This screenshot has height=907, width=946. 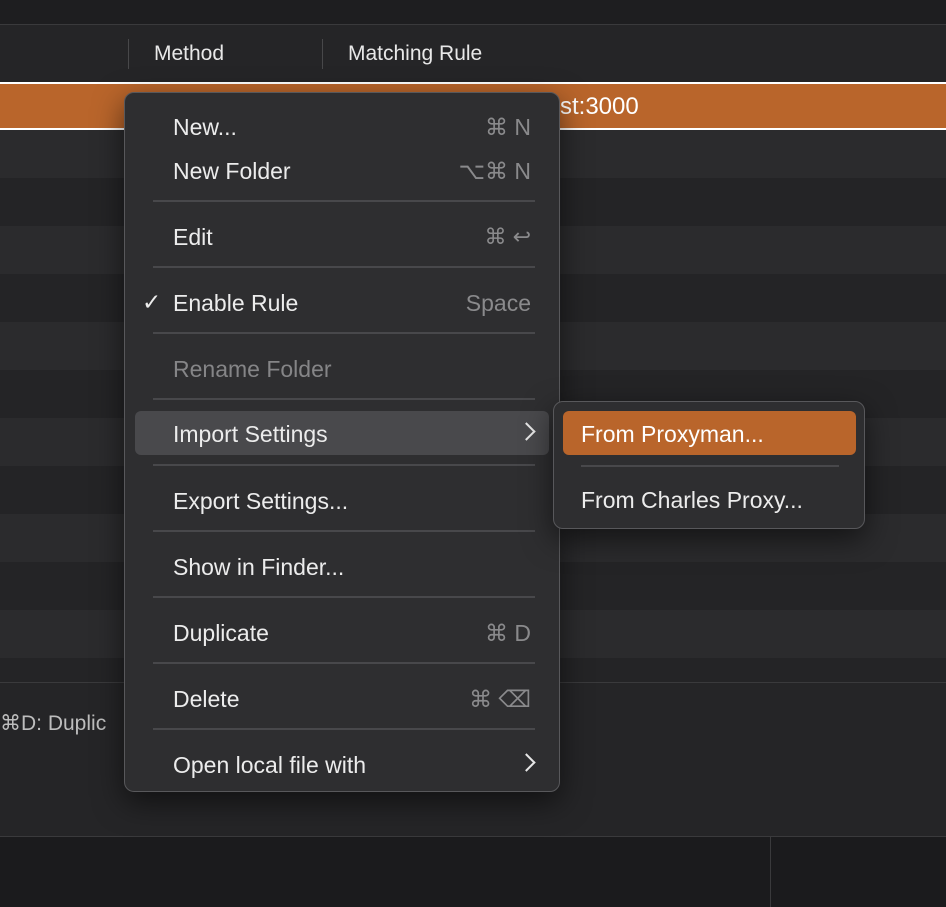 I want to click on menu-shortcut: Space, so click(x=498, y=303).